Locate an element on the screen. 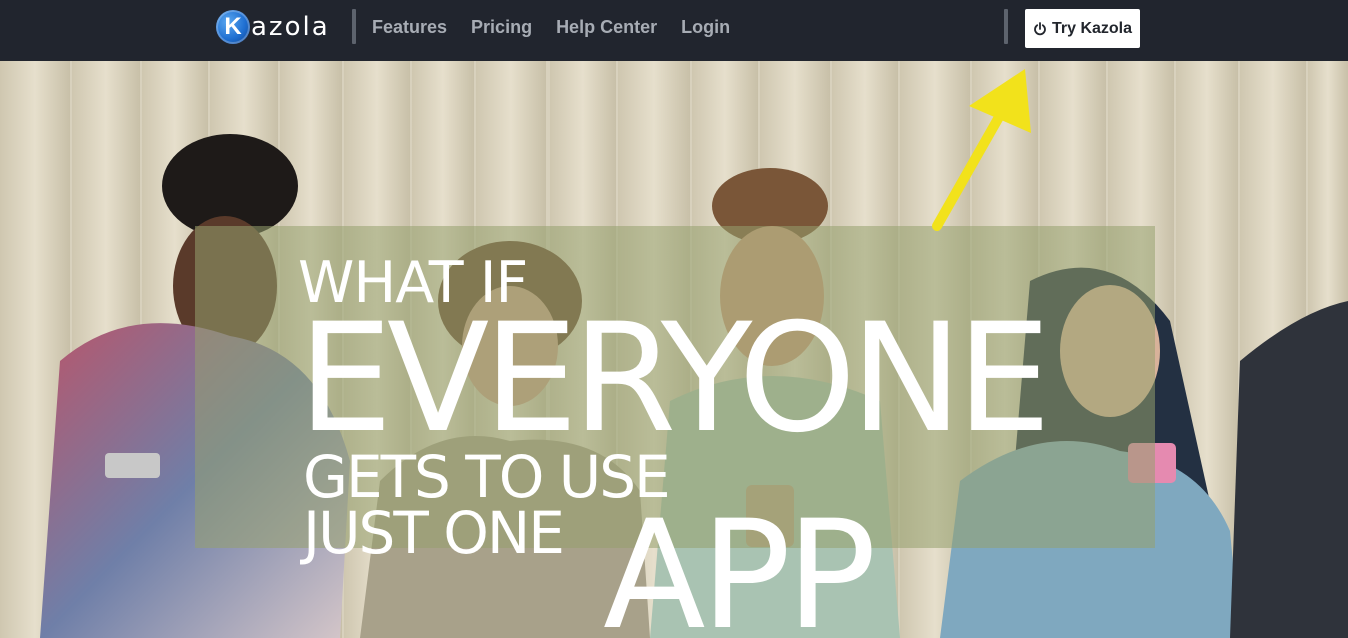 The image size is (1348, 638). yellow-arrow-annotation-icon is located at coordinates (981, 150).